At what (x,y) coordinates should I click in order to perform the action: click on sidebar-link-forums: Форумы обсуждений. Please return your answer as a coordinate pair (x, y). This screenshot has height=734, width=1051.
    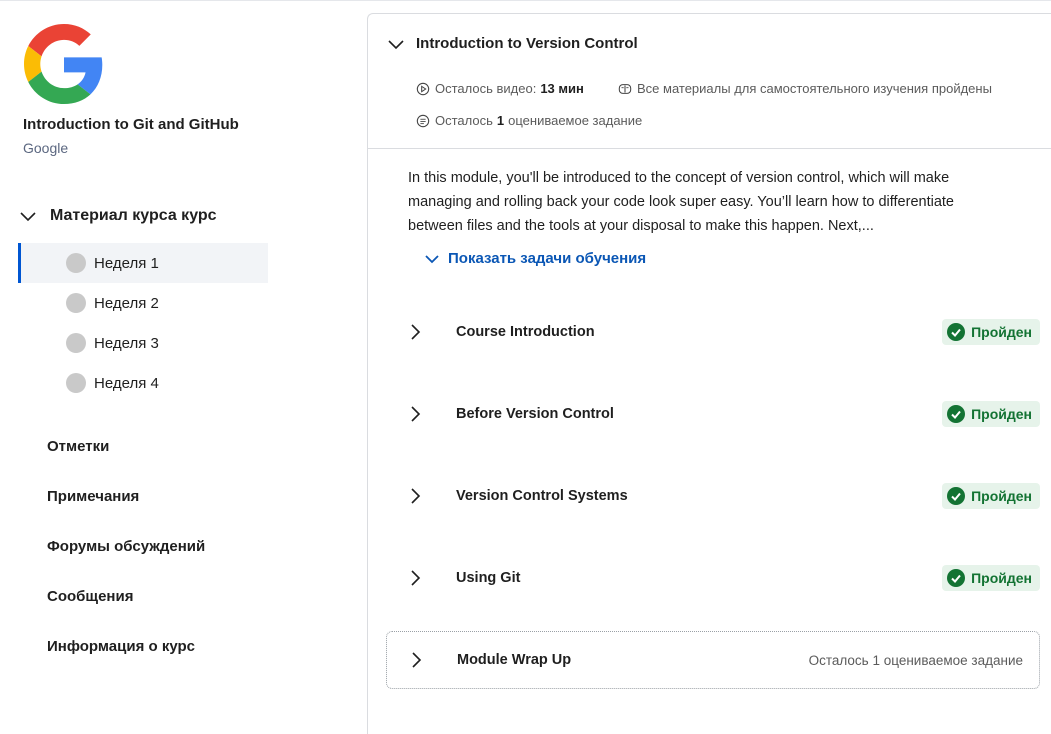
    Looking at the image, I should click on (126, 546).